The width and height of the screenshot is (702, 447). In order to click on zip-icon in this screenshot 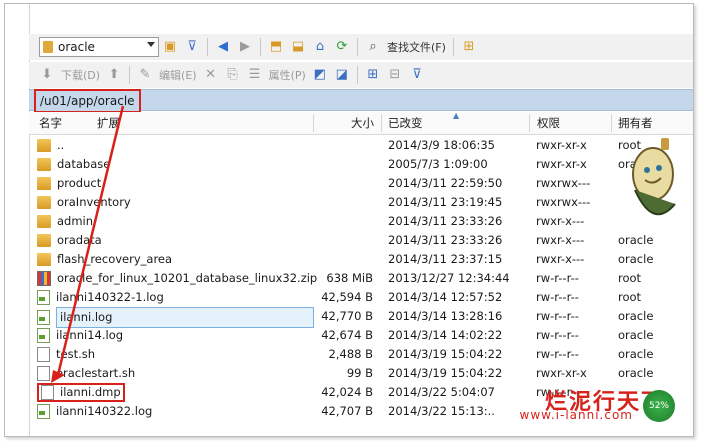, I will do `click(44, 278)`.